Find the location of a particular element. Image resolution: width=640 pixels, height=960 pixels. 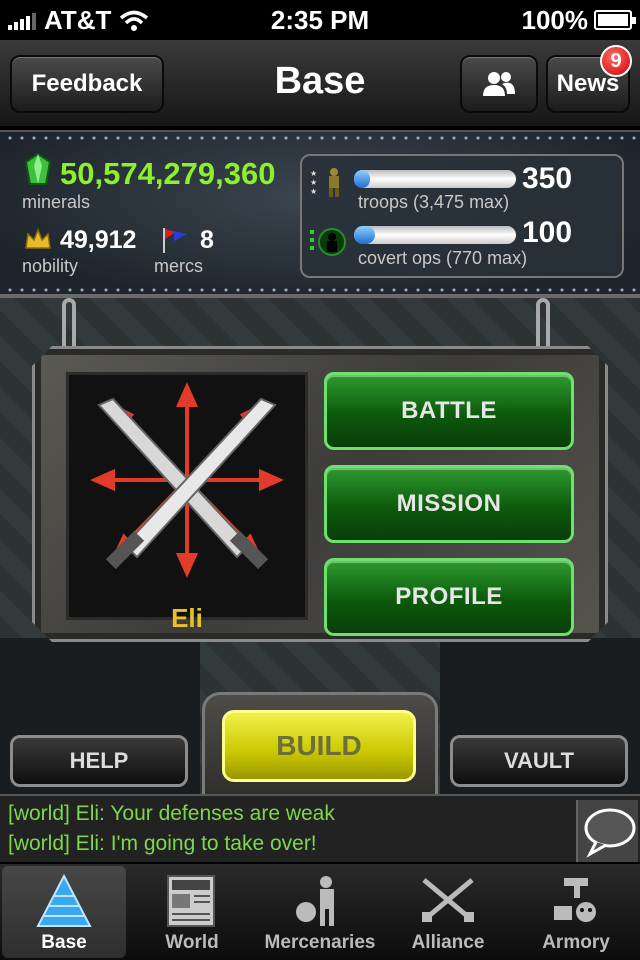

friends-button is located at coordinates (499, 84).